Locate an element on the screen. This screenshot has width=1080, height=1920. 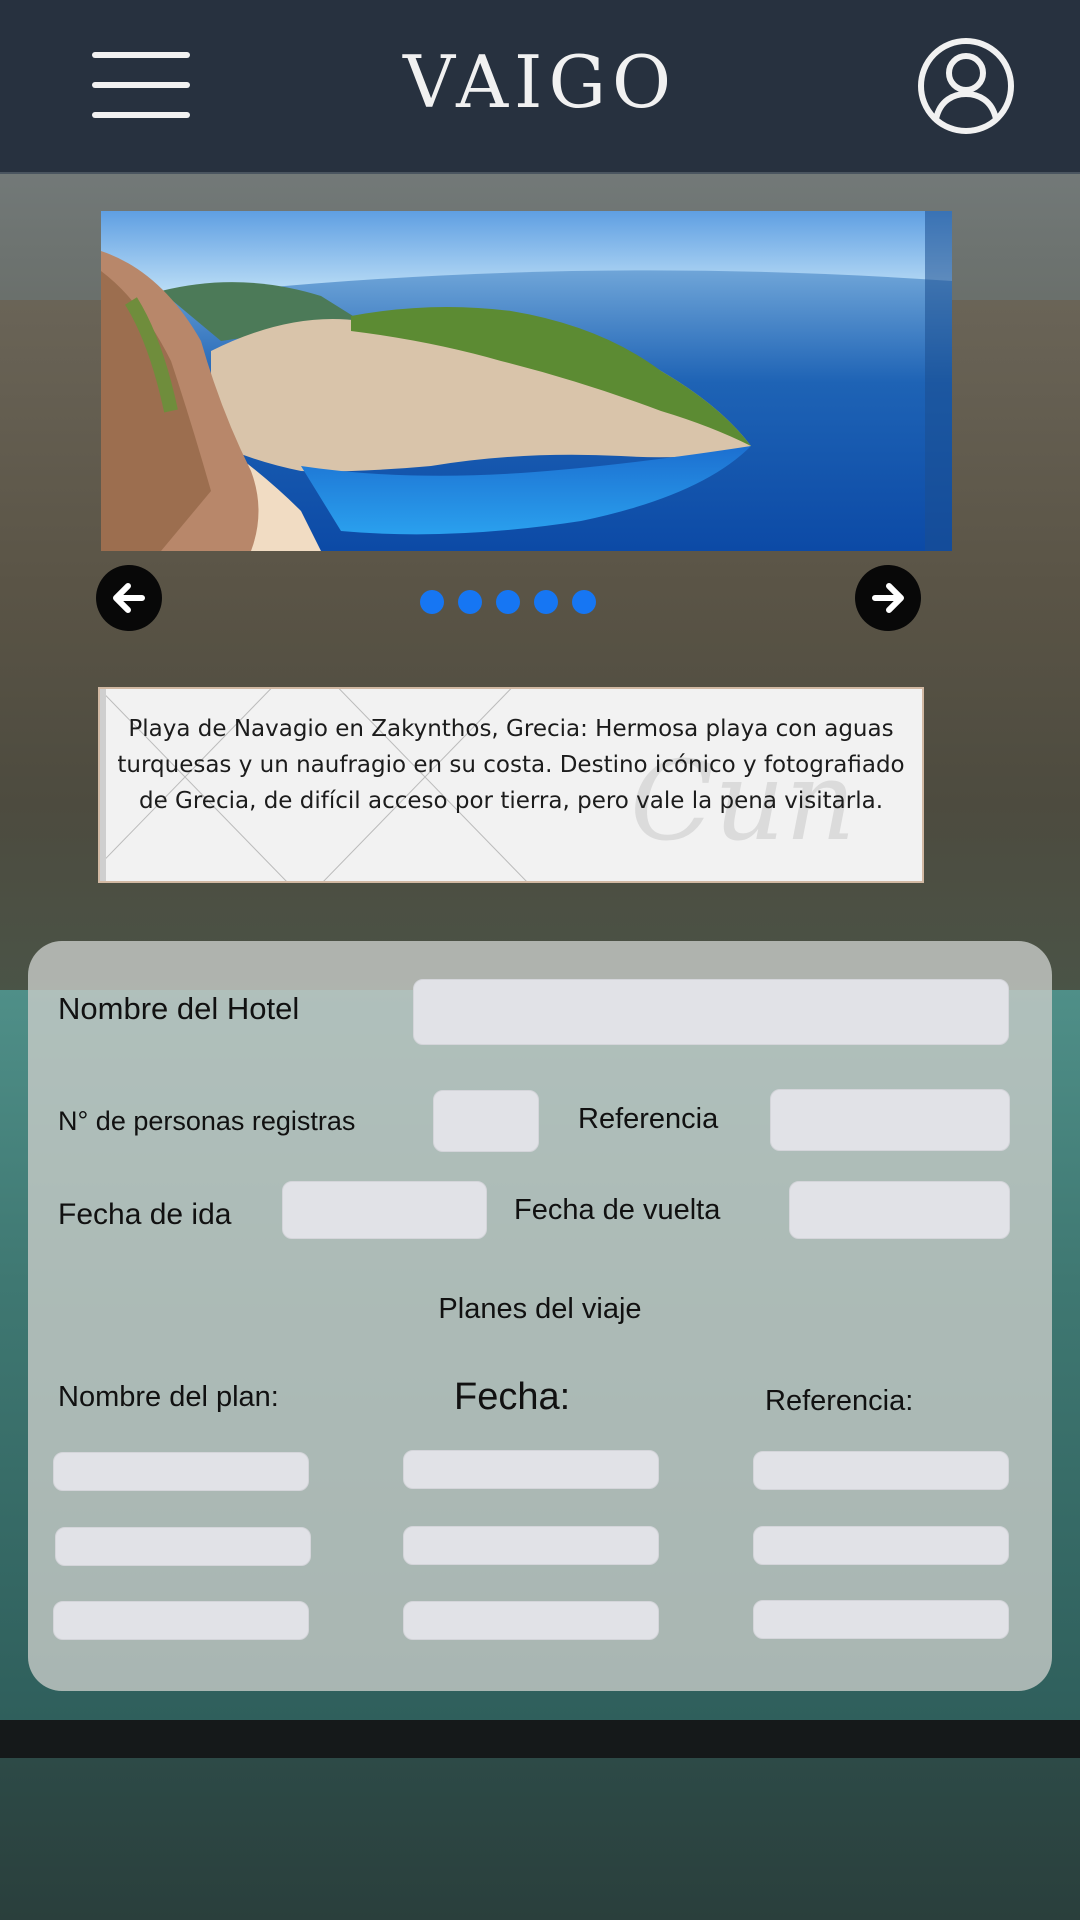
plan-reference-header: Referencia: is located at coordinates (839, 1401).